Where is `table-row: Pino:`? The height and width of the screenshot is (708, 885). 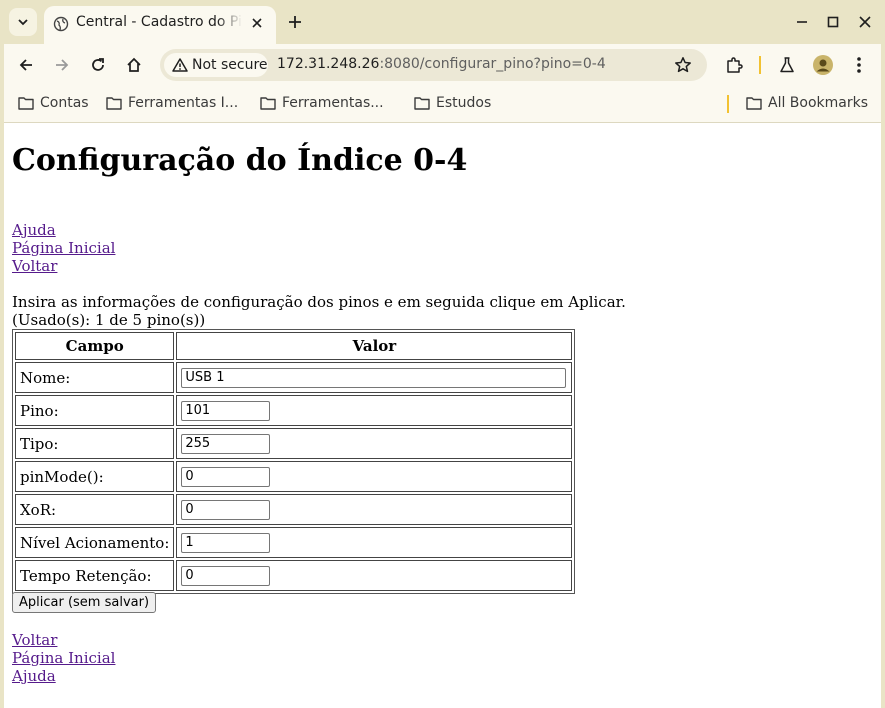
table-row: Pino: is located at coordinates (294, 410).